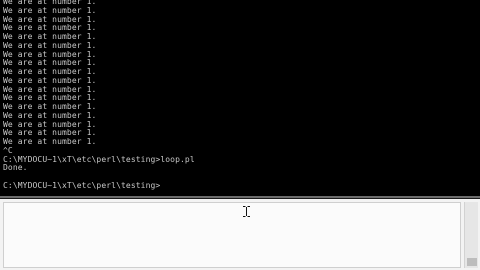 Image resolution: width=480 pixels, height=270 pixels. Describe the element at coordinates (82, 185) in the screenshot. I see `console-line: C:\MYDOCU~1\xT\etc\perl\testing>` at that location.